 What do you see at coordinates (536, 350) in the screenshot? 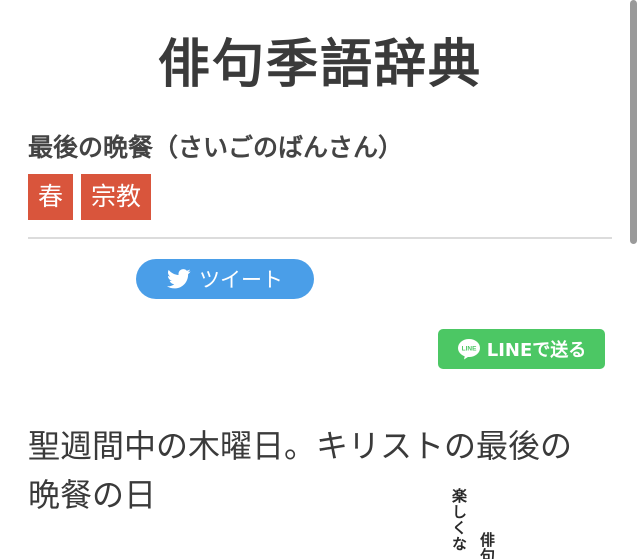
I see `line-share-label: LINEで送る` at bounding box center [536, 350].